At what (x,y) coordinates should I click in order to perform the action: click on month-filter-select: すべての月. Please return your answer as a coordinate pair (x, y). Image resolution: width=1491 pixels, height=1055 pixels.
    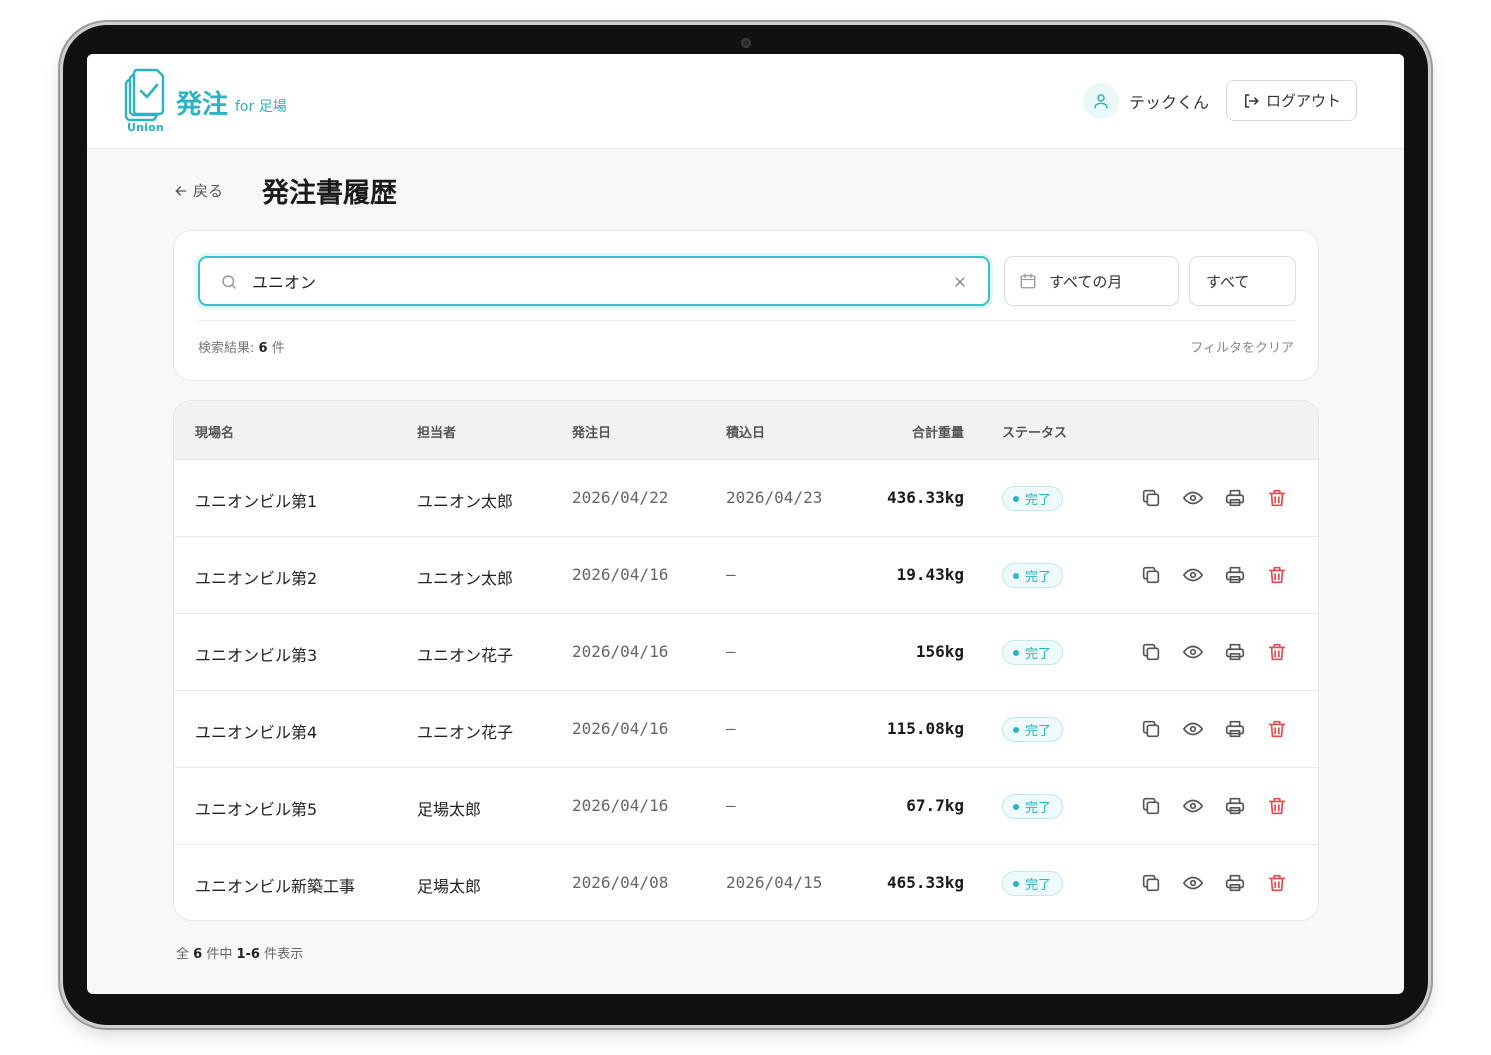
    Looking at the image, I should click on (1091, 281).